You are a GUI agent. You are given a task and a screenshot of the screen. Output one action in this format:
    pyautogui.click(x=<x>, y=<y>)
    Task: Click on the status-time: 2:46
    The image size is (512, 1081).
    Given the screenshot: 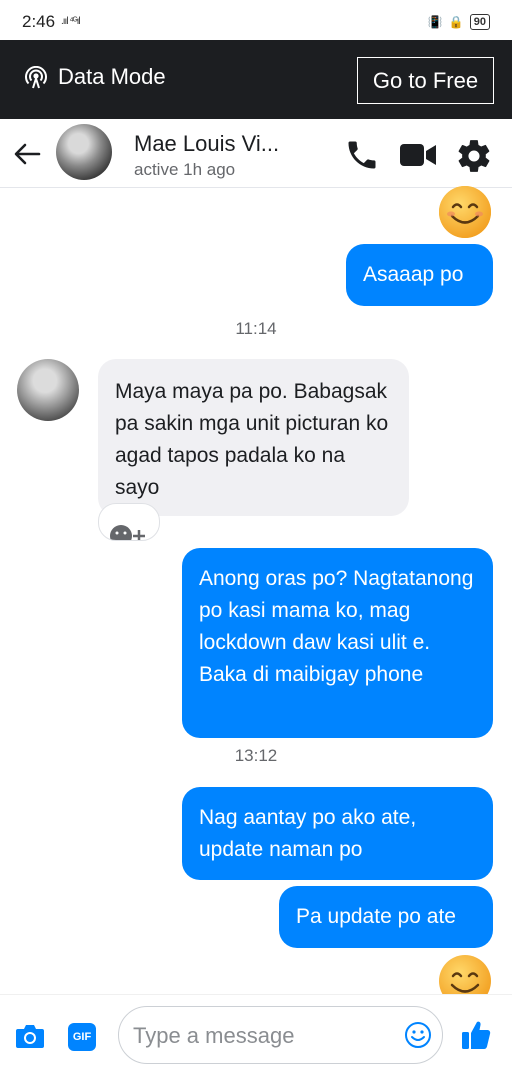 What is the action you would take?
    pyautogui.click(x=39, y=21)
    